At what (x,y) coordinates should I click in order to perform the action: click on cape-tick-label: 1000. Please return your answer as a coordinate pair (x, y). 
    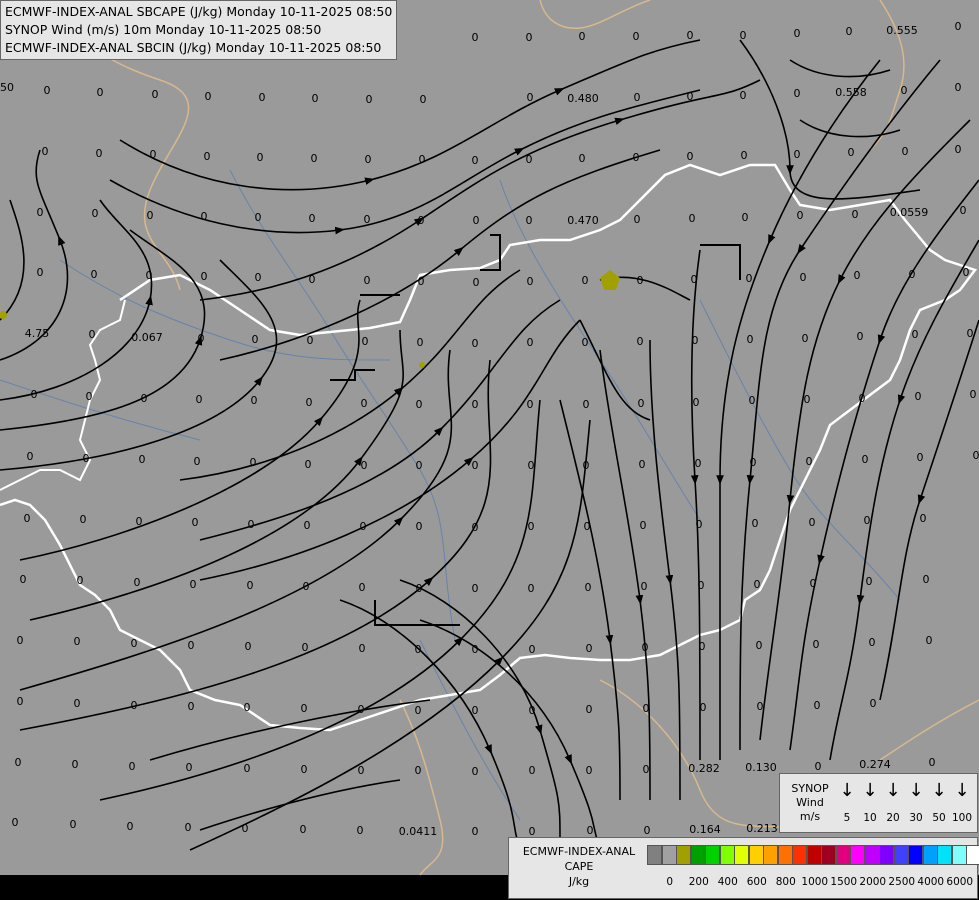
    Looking at the image, I should click on (815, 882).